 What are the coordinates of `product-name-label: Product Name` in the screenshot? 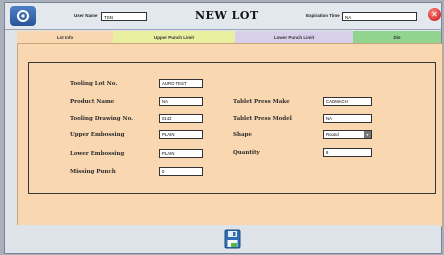 It's located at (92, 102).